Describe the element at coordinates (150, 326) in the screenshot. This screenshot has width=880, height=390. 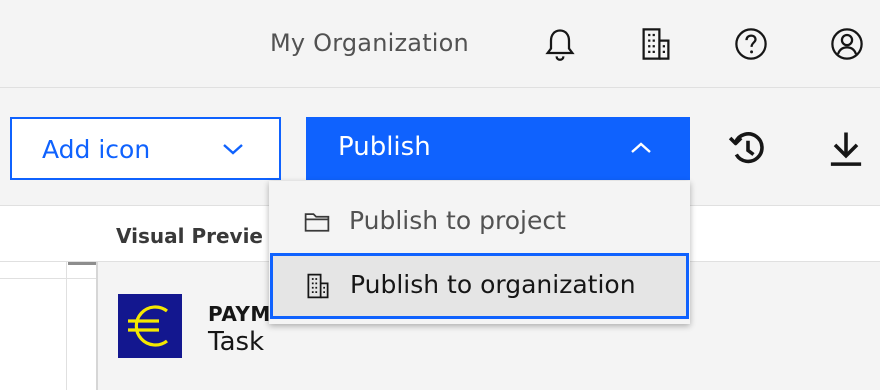
I see `euro-icon` at that location.